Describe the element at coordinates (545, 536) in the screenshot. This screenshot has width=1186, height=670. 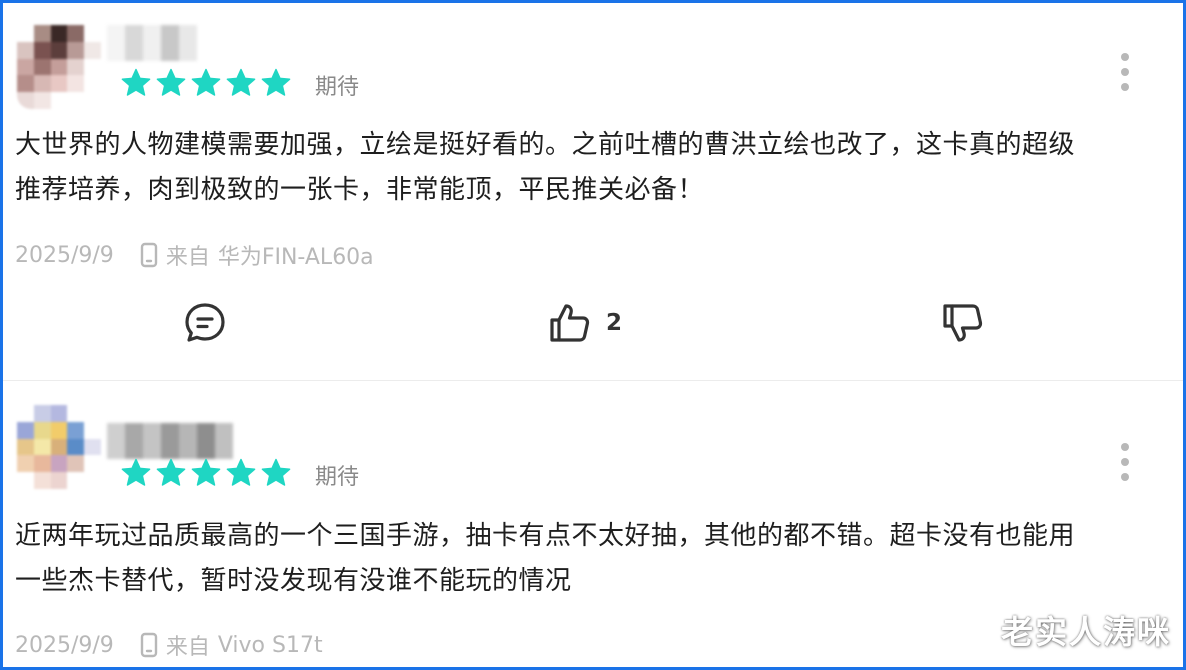
I see `review-text-line: 近两年玩过品质最高的一个三国手游，抽卡有点不太好抽，其他的都不错。超卡没有也能用` at that location.